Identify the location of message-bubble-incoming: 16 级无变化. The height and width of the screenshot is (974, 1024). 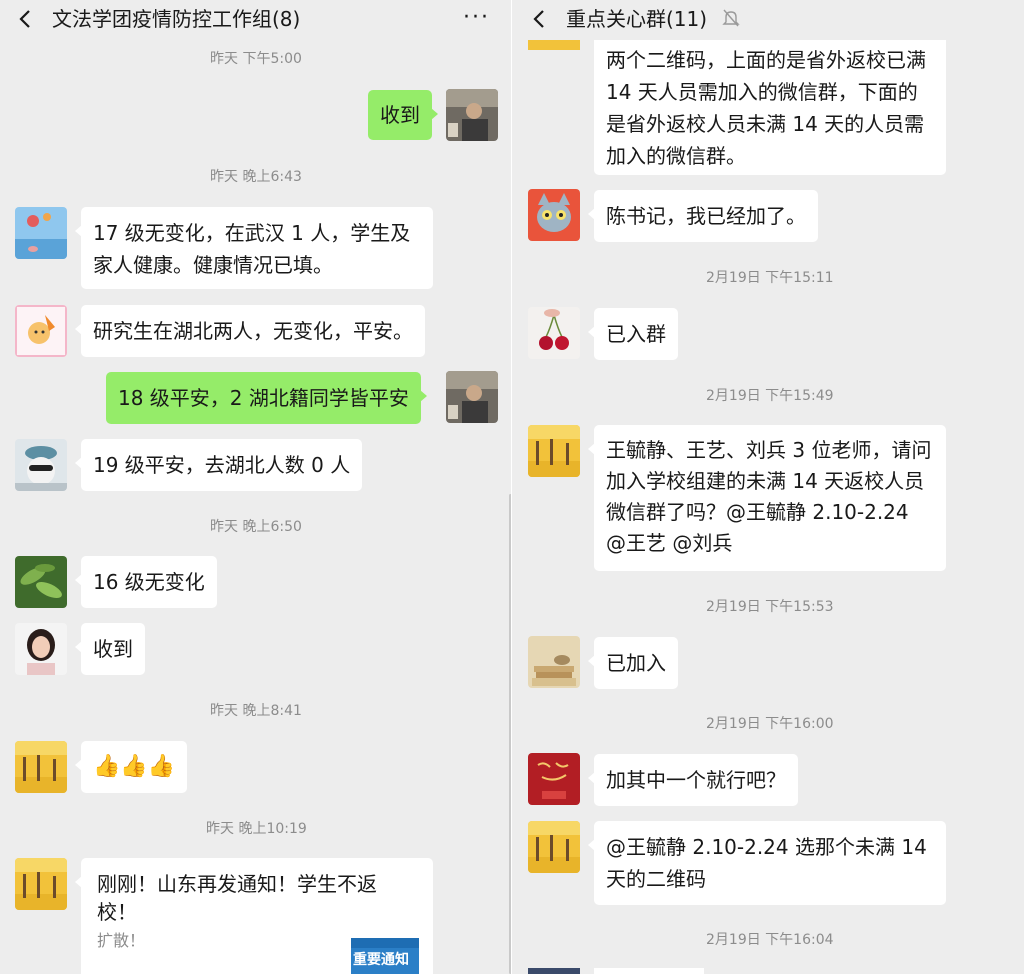
(146, 582).